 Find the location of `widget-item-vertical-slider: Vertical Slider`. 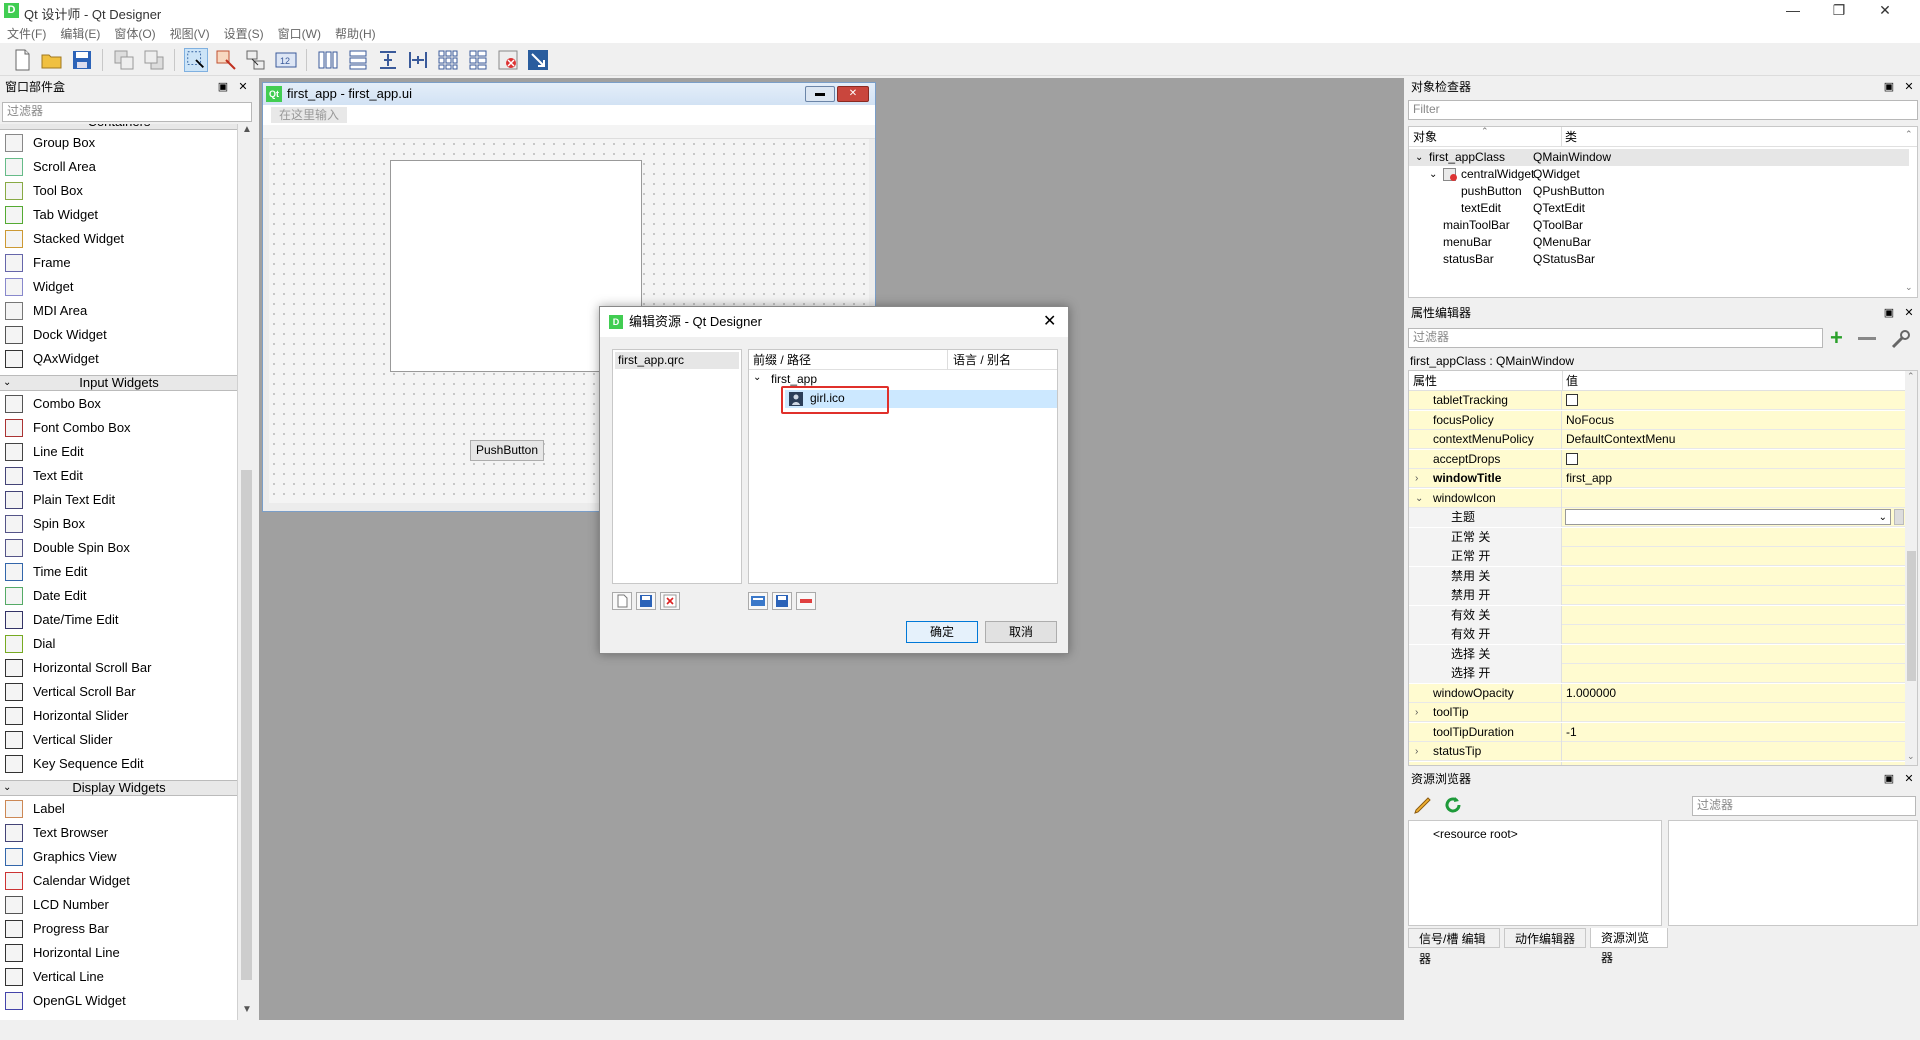

widget-item-vertical-slider: Vertical Slider is located at coordinates (118, 740).